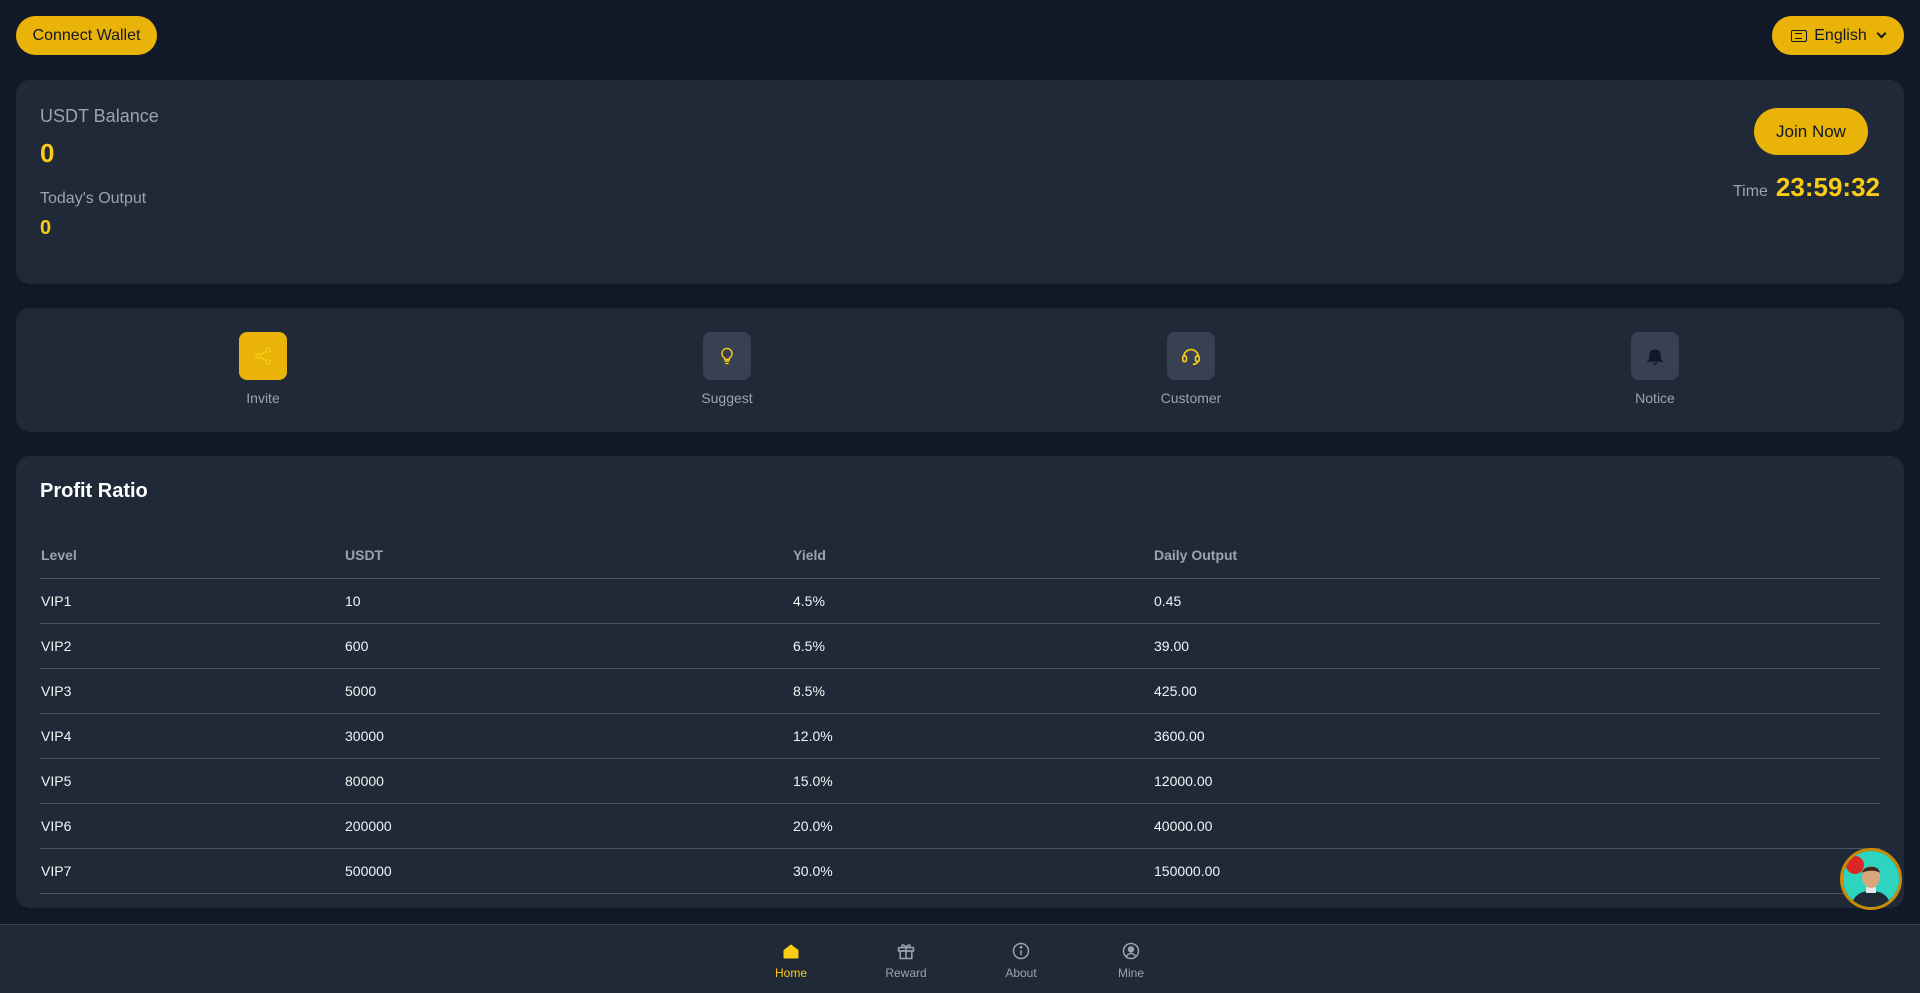 The width and height of the screenshot is (1920, 993). Describe the element at coordinates (1021, 951) in the screenshot. I see `info-icon` at that location.